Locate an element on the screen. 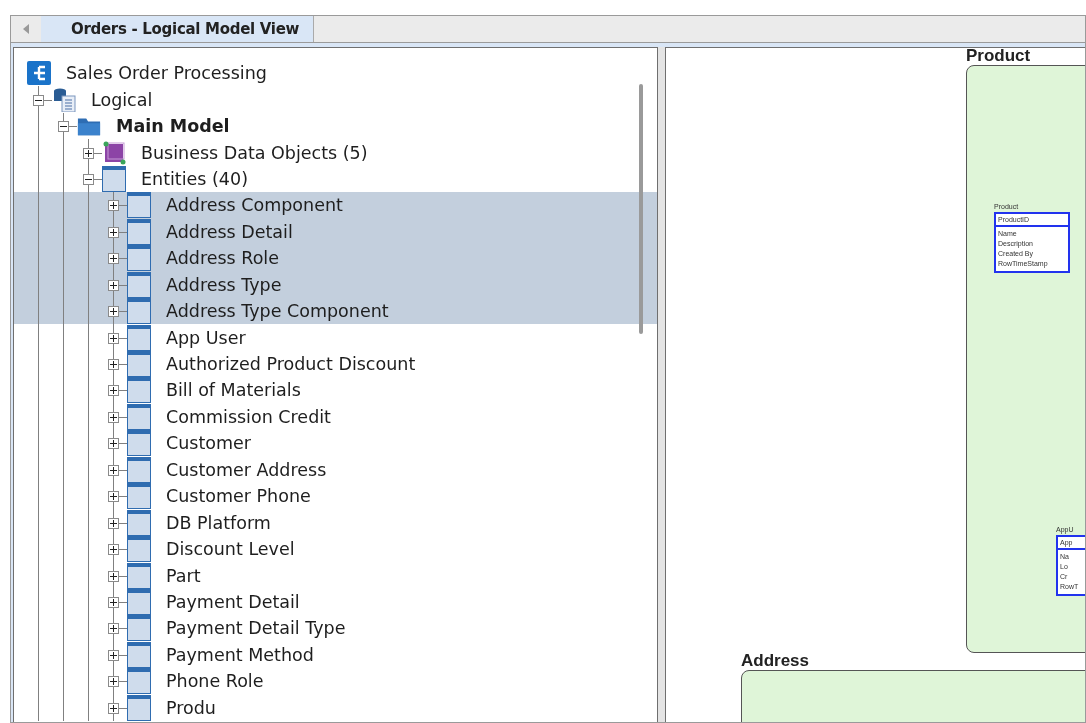  tree-item: Entities (40) is located at coordinates (335, 179).